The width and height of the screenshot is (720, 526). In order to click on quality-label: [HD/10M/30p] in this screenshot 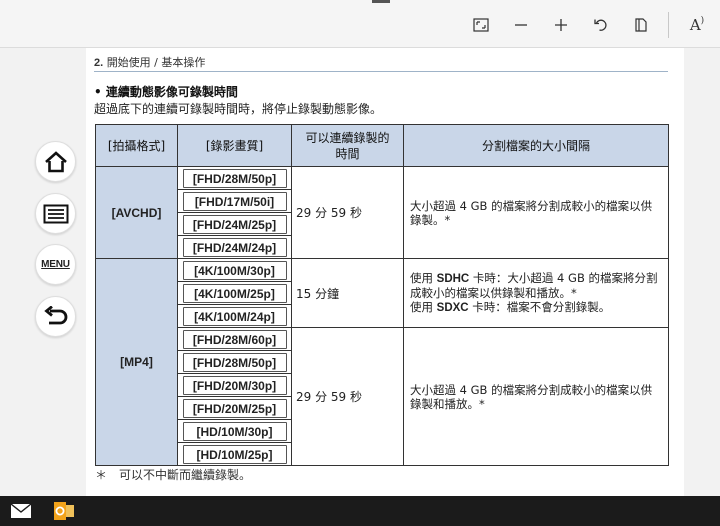, I will do `click(234, 431)`.